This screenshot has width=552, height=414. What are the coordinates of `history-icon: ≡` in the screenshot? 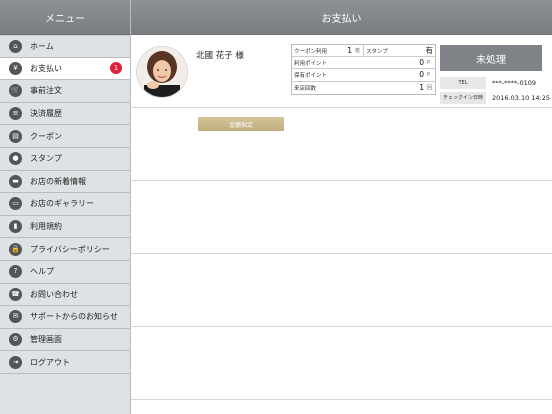 It's located at (15, 114).